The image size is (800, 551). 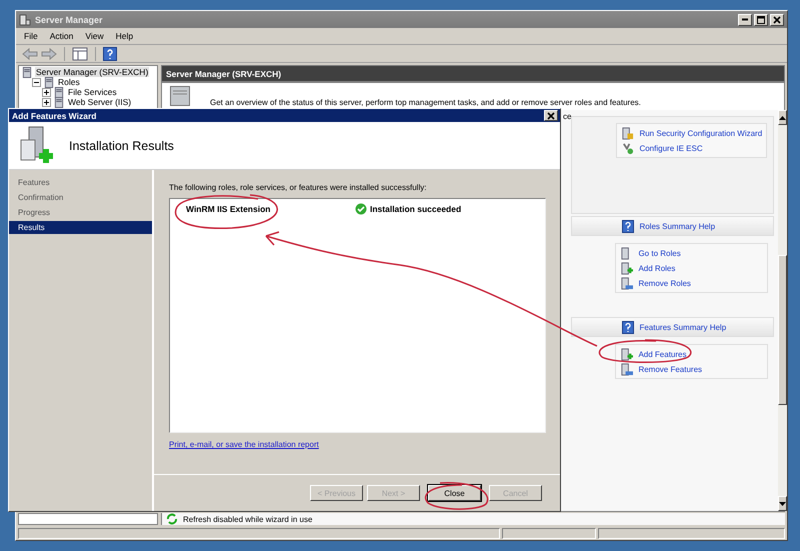 I want to click on overview-text: Get an overview of the status of this server, perform top management tasks, and add or remove server roles and features., so click(x=425, y=102).